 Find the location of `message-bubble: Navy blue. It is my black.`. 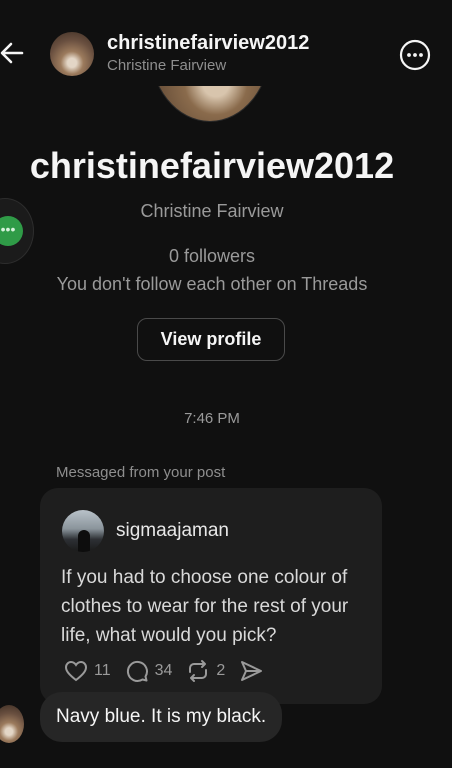

message-bubble: Navy blue. It is my black. is located at coordinates (161, 717).